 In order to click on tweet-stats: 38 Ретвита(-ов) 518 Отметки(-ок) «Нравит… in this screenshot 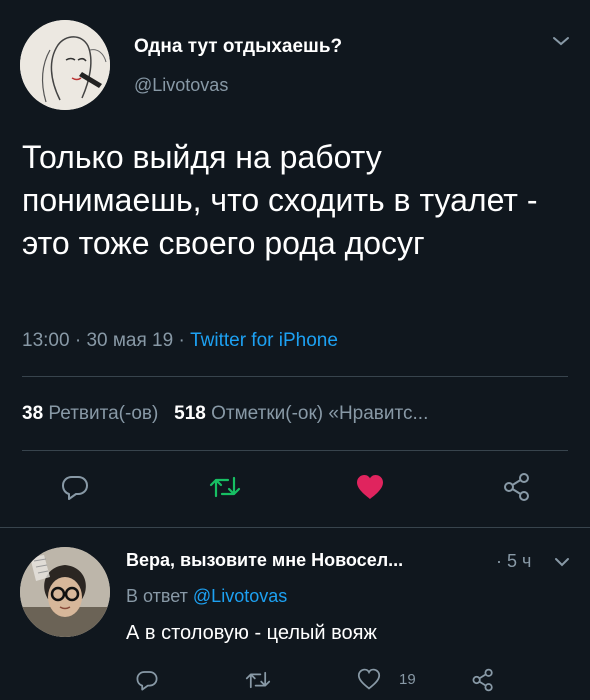, I will do `click(225, 414)`.